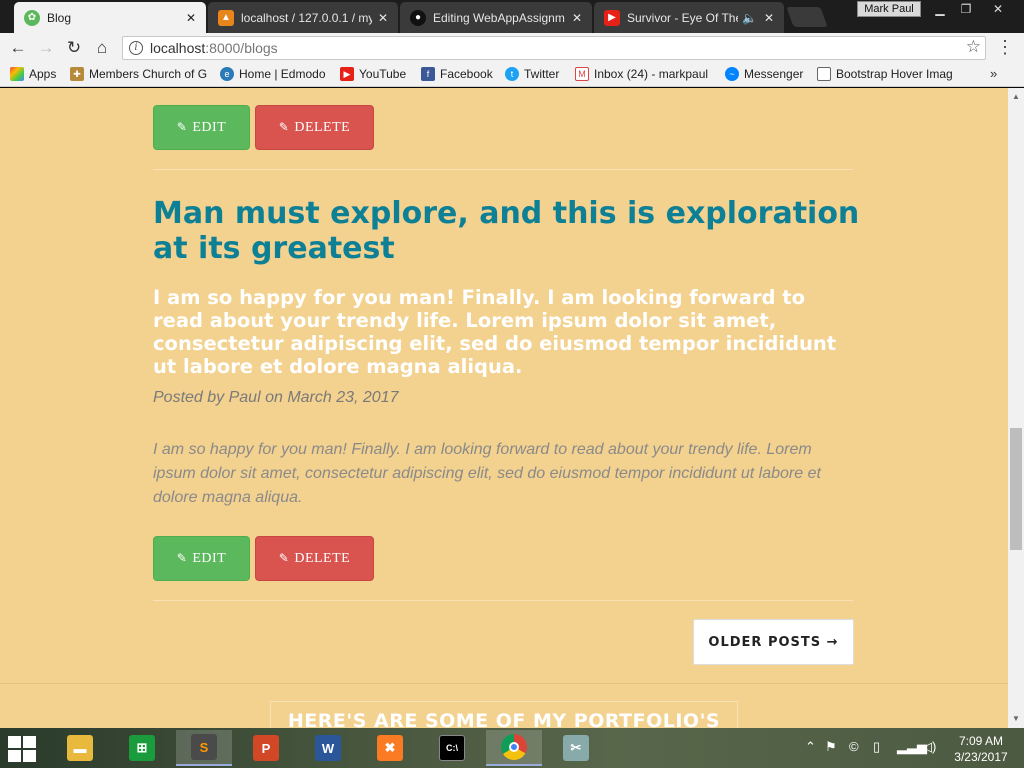 This screenshot has height=768, width=1024. I want to click on blog-leaf-icon: ✿, so click(32, 17).